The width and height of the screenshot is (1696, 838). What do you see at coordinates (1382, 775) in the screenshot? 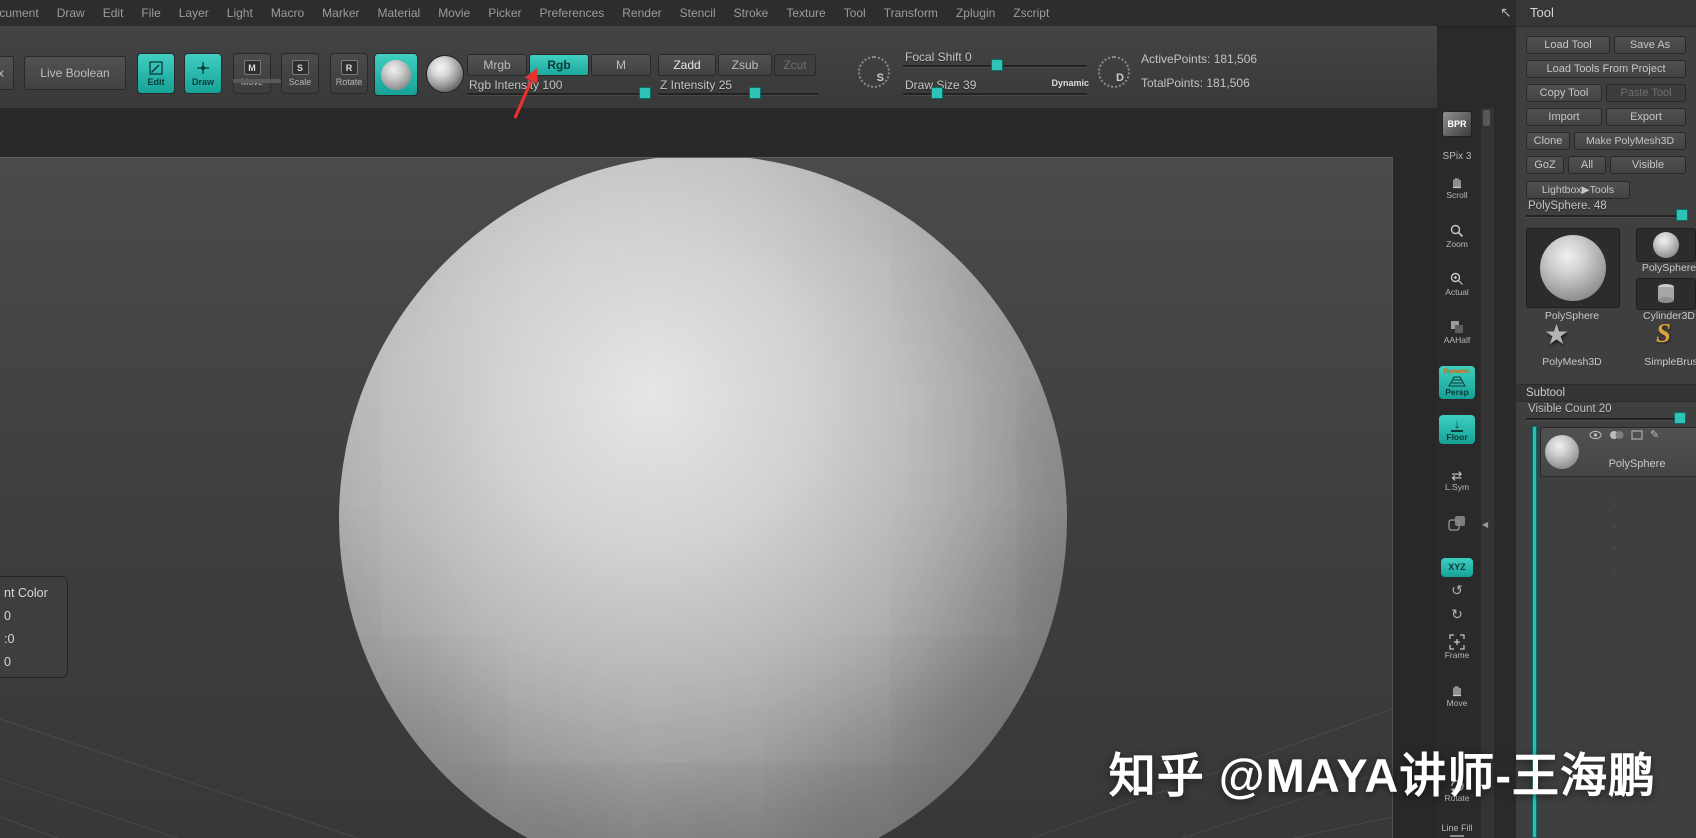
I see `watermark: 知乎 @MAYA讲师-王海鹏` at bounding box center [1382, 775].